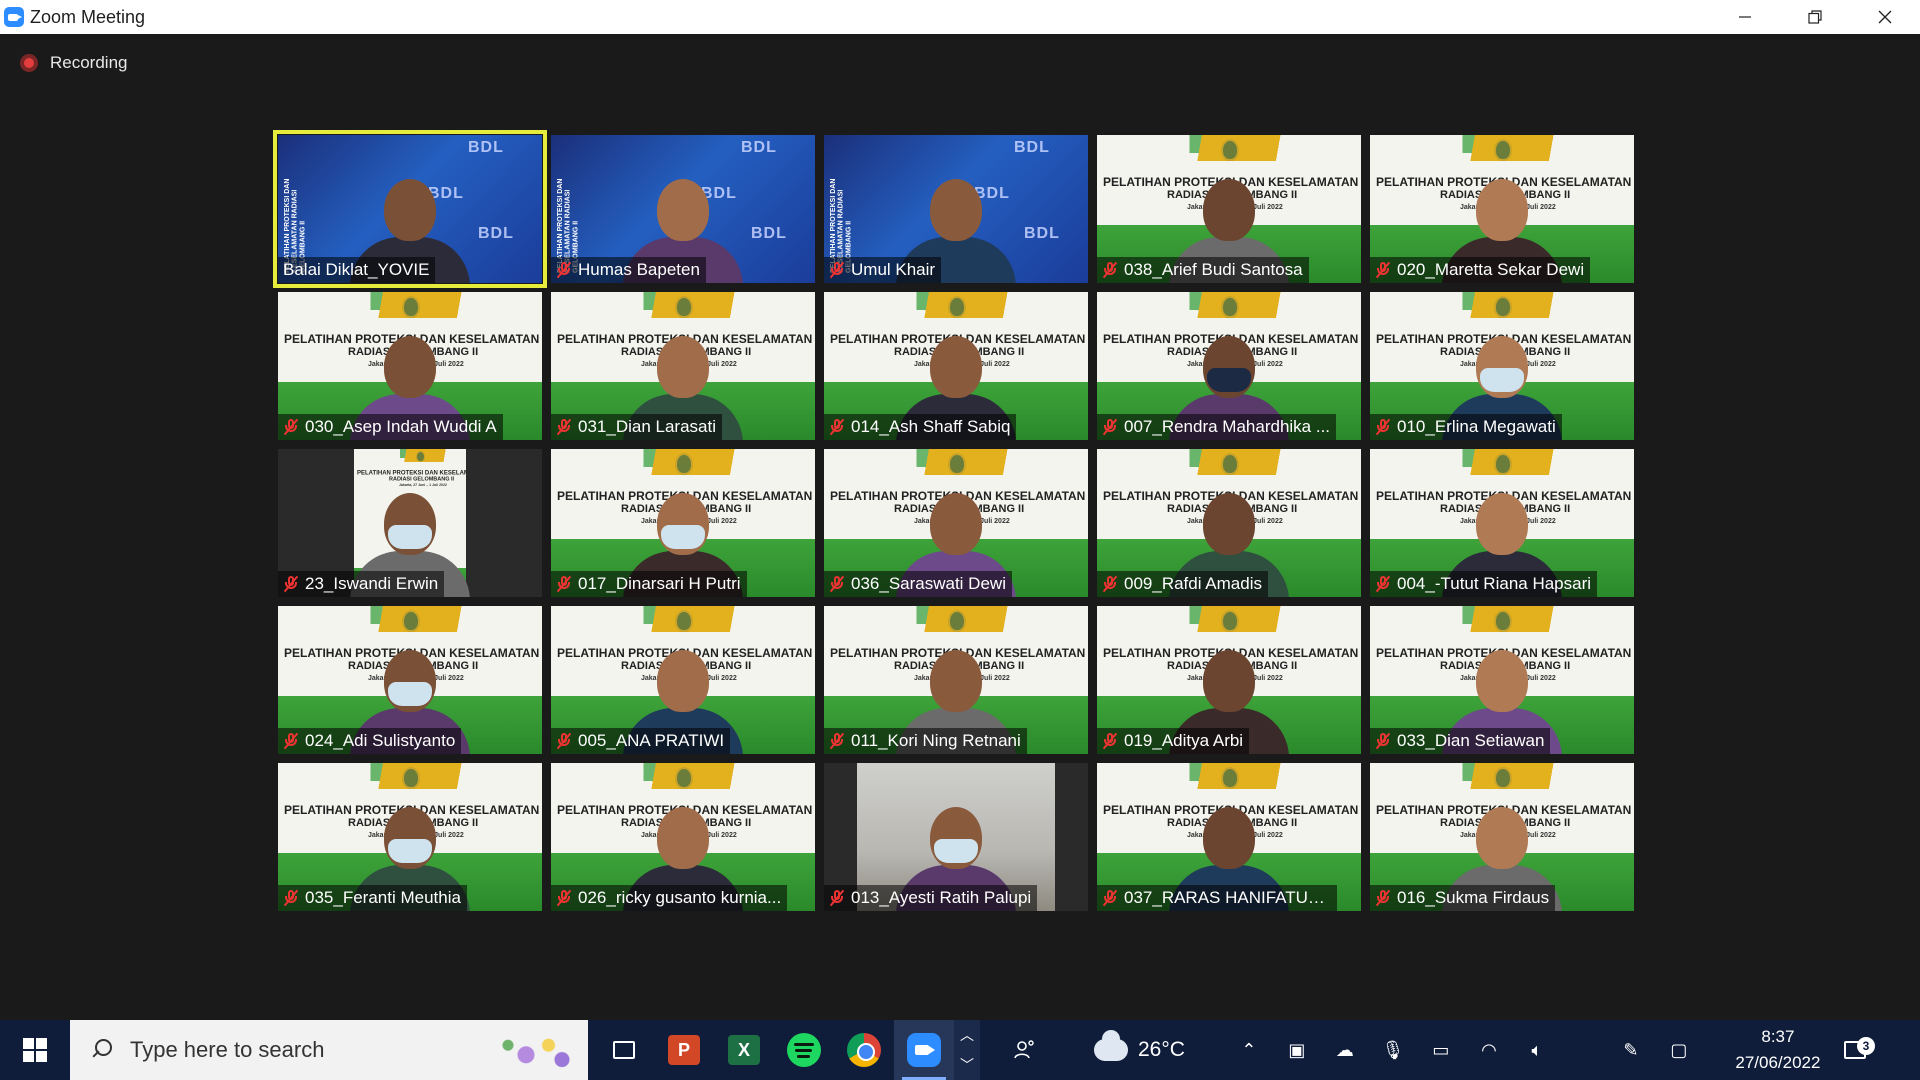  I want to click on excel-button: X, so click(744, 1050).